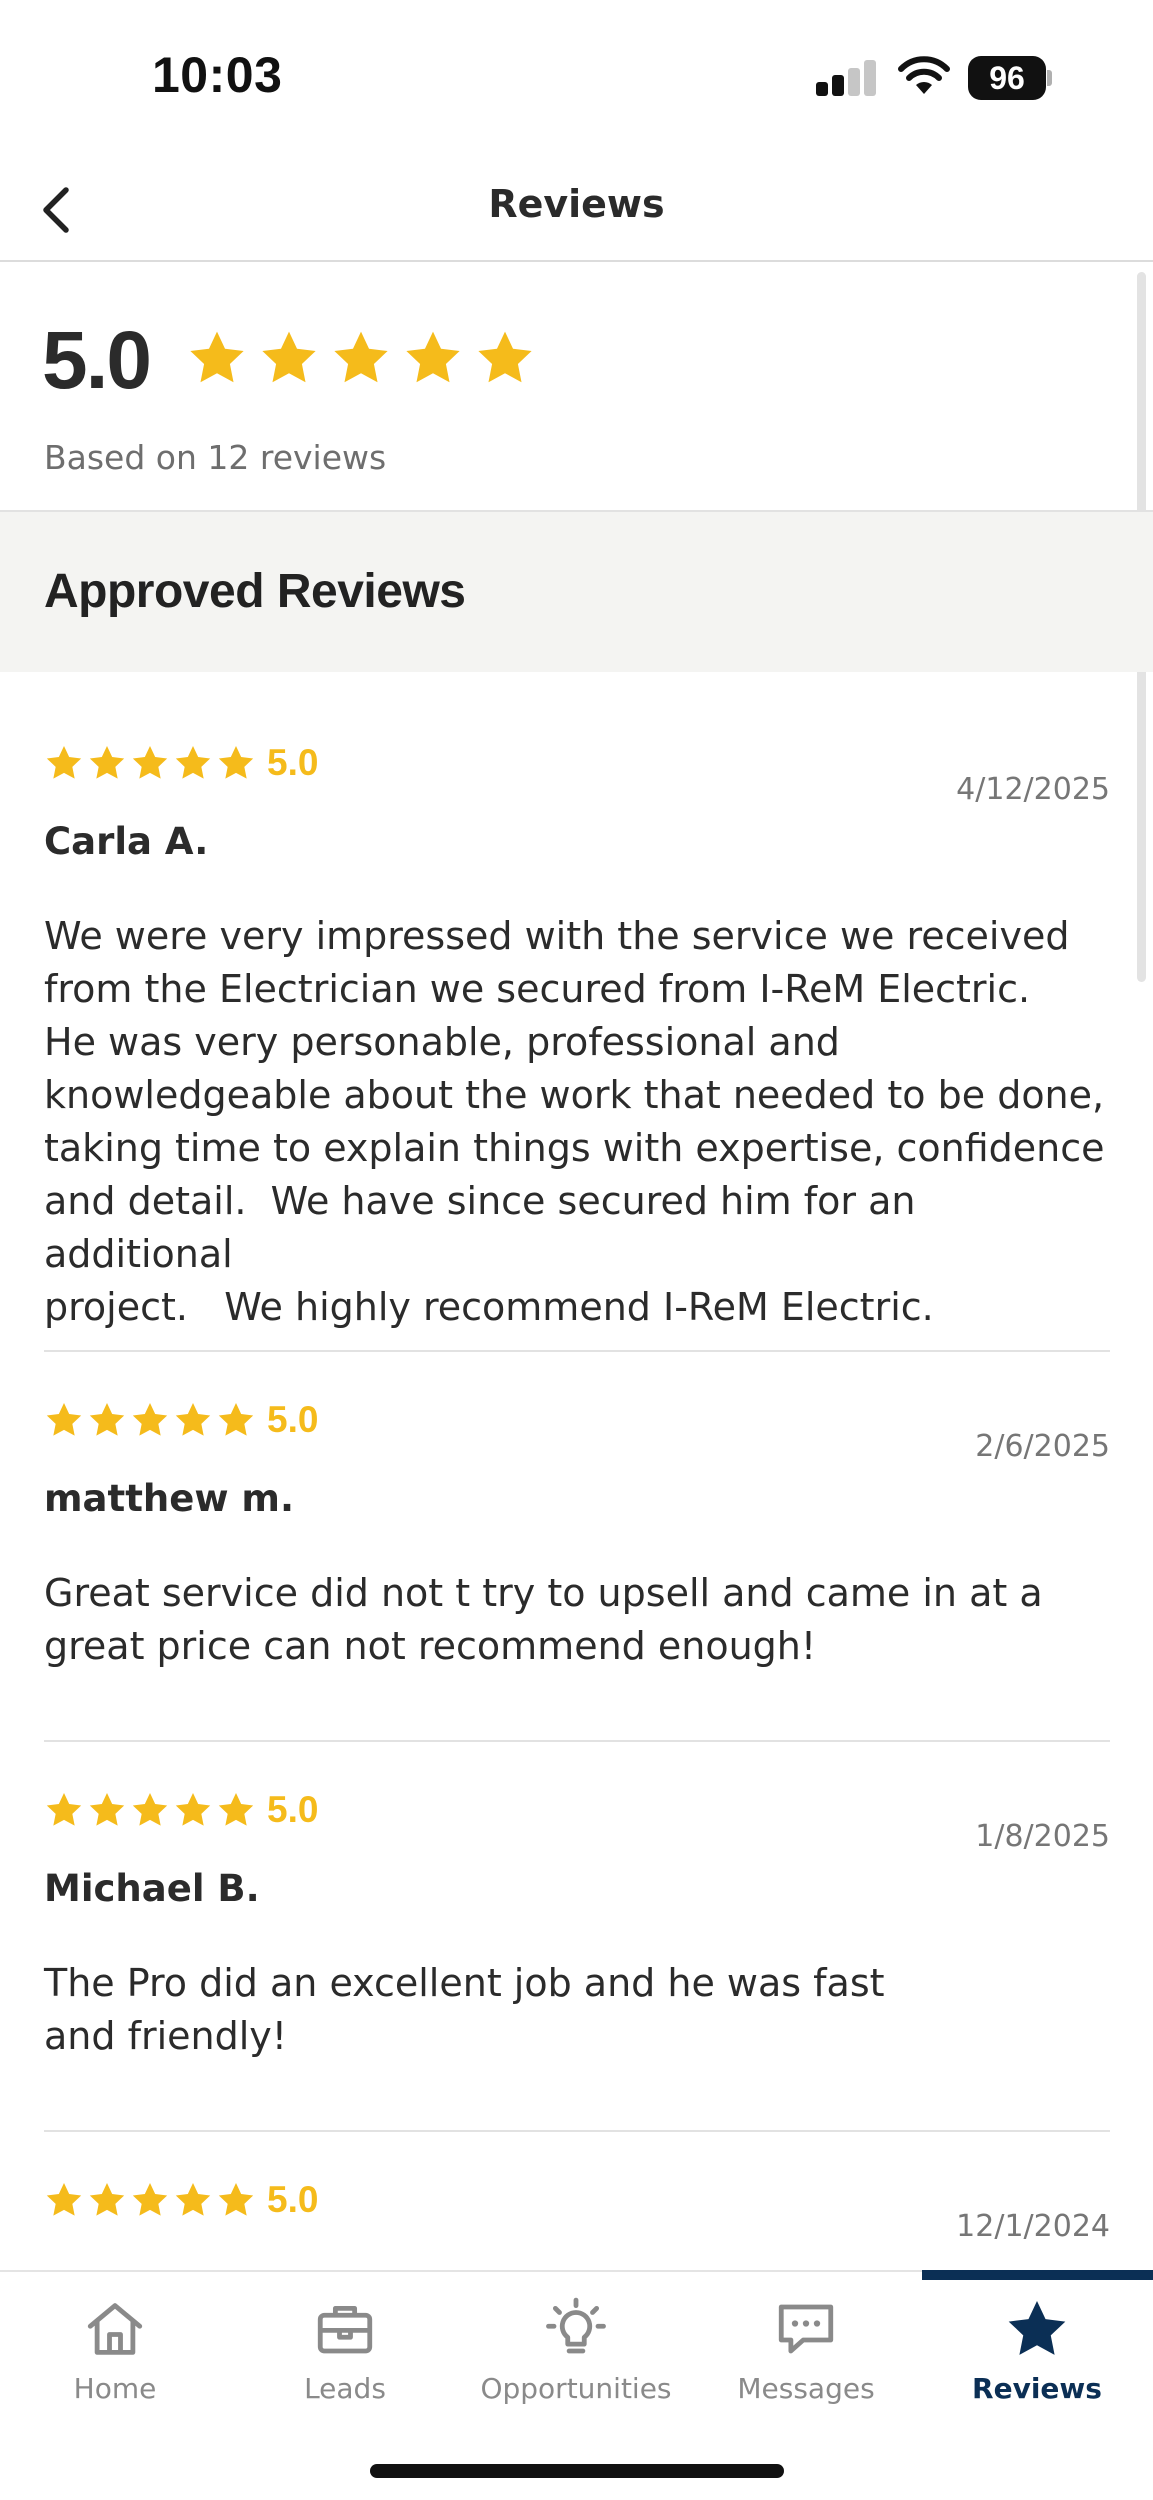  Describe the element at coordinates (115, 2361) in the screenshot. I see `tab-home: Home` at that location.